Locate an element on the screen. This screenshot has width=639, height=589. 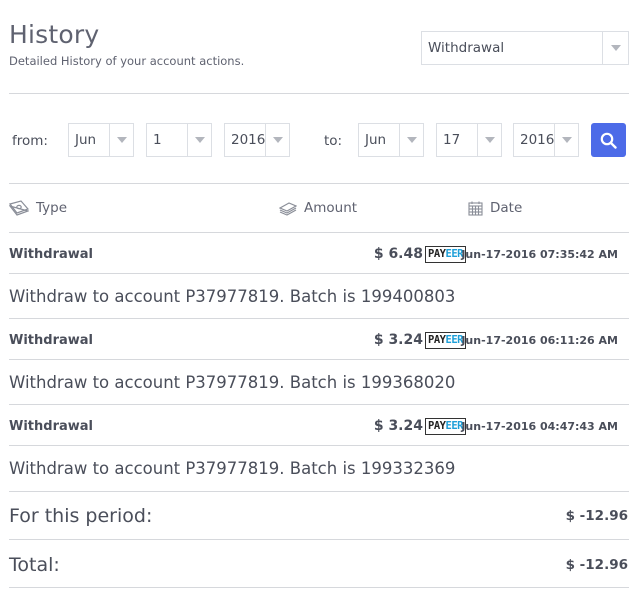
row-date: Jun-17-2016 04:47:43 AM is located at coordinates (539, 426).